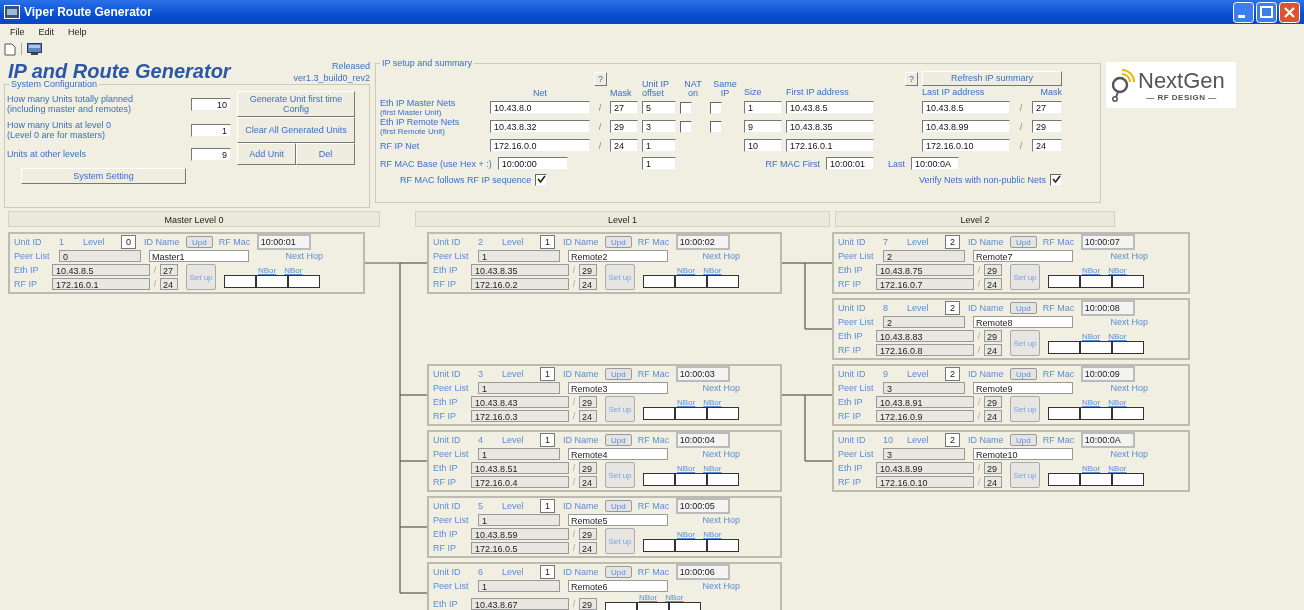 The width and height of the screenshot is (1304, 610). What do you see at coordinates (618, 454) in the screenshot?
I see `id-name-field: Remote4` at bounding box center [618, 454].